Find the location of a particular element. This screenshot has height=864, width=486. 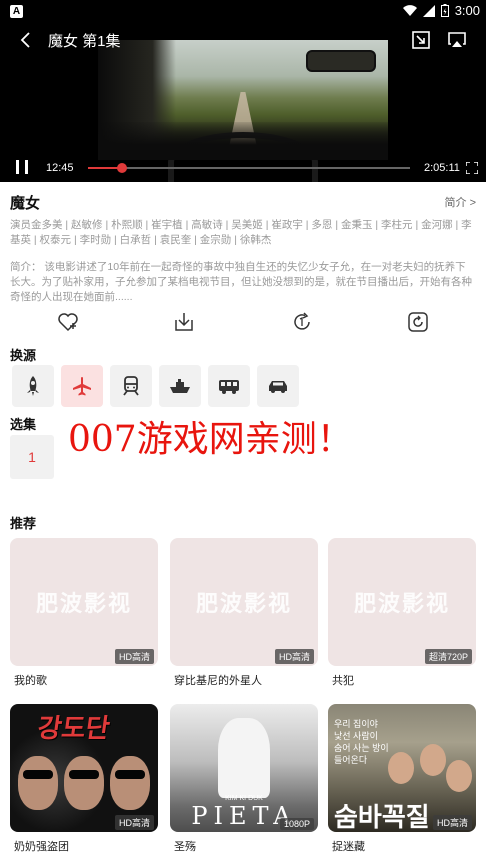

recommend-card: 강도단 HD高清 奶奶强盗团 is located at coordinates (84, 779).